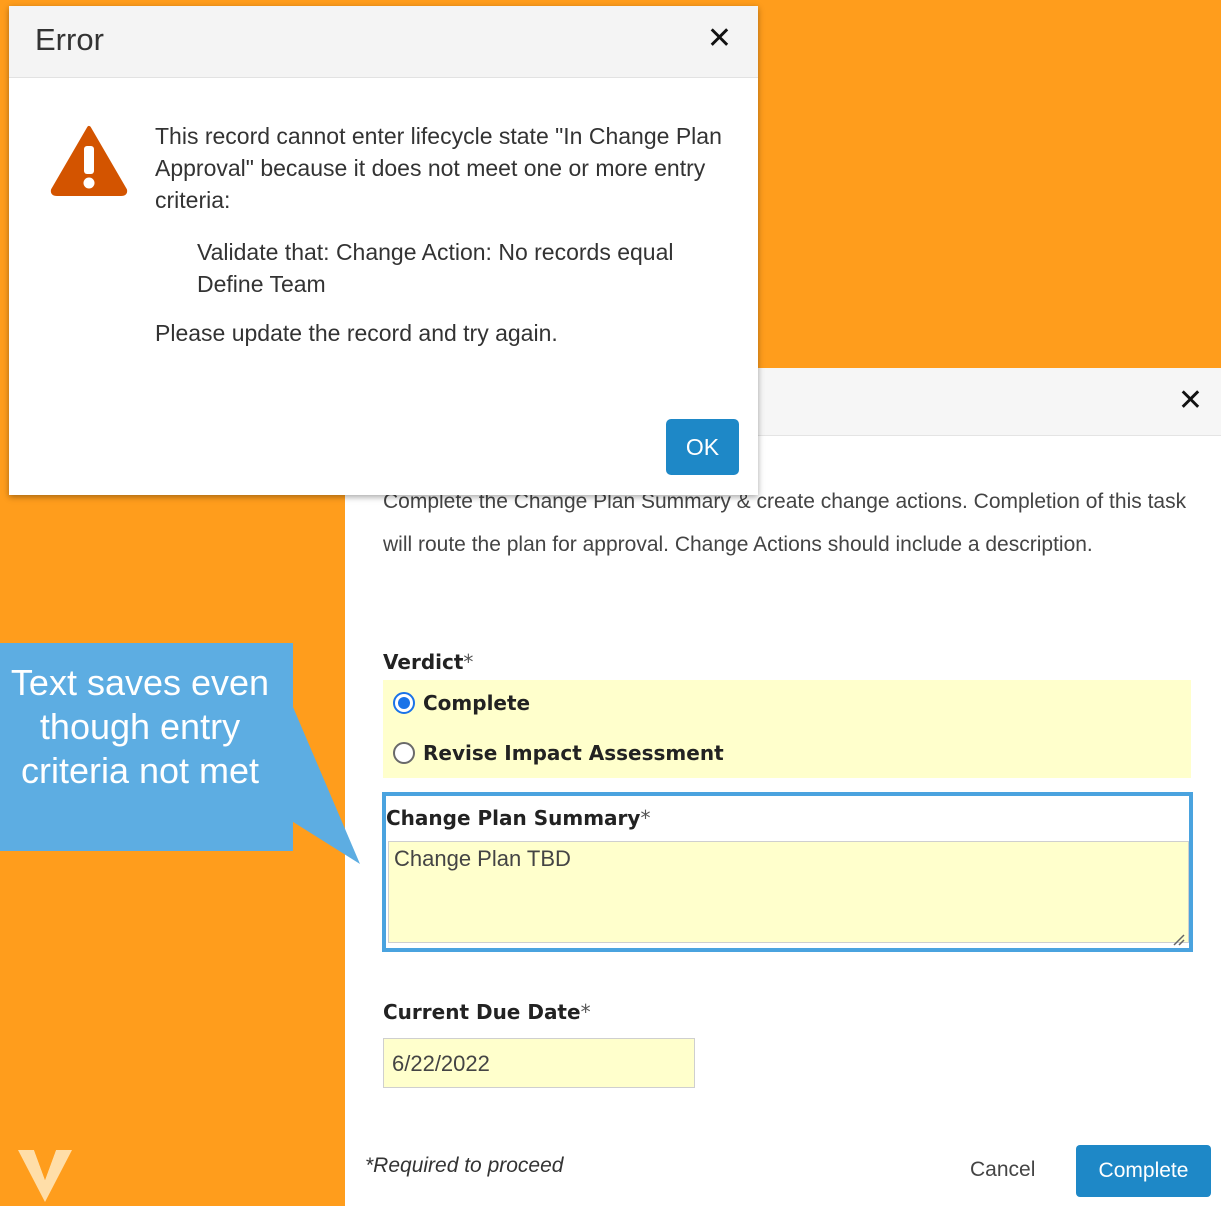 This screenshot has height=1206, width=1221. What do you see at coordinates (325, 782) in the screenshot?
I see `callout-pointer` at bounding box center [325, 782].